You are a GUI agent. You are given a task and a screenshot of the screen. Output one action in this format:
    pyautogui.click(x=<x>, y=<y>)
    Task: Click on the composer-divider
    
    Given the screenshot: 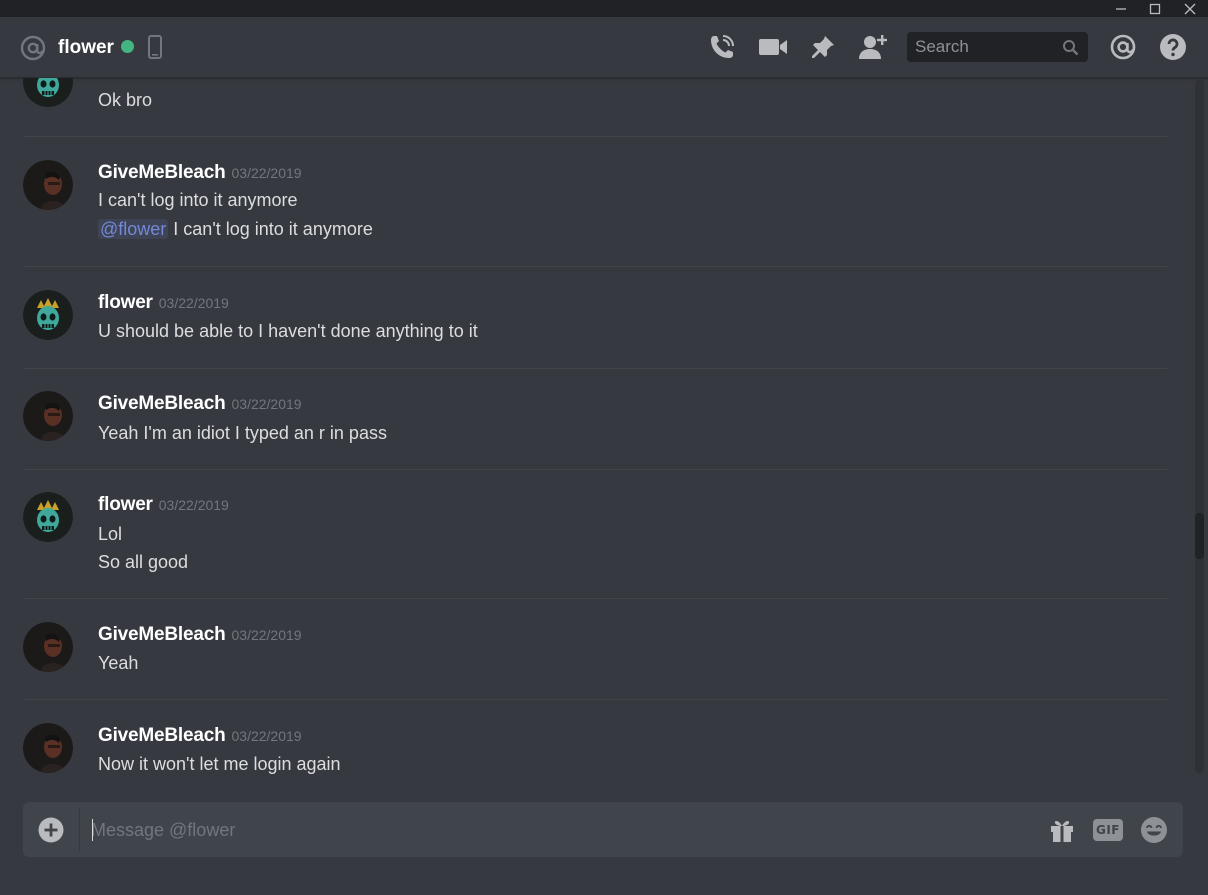 What is the action you would take?
    pyautogui.click(x=79, y=829)
    